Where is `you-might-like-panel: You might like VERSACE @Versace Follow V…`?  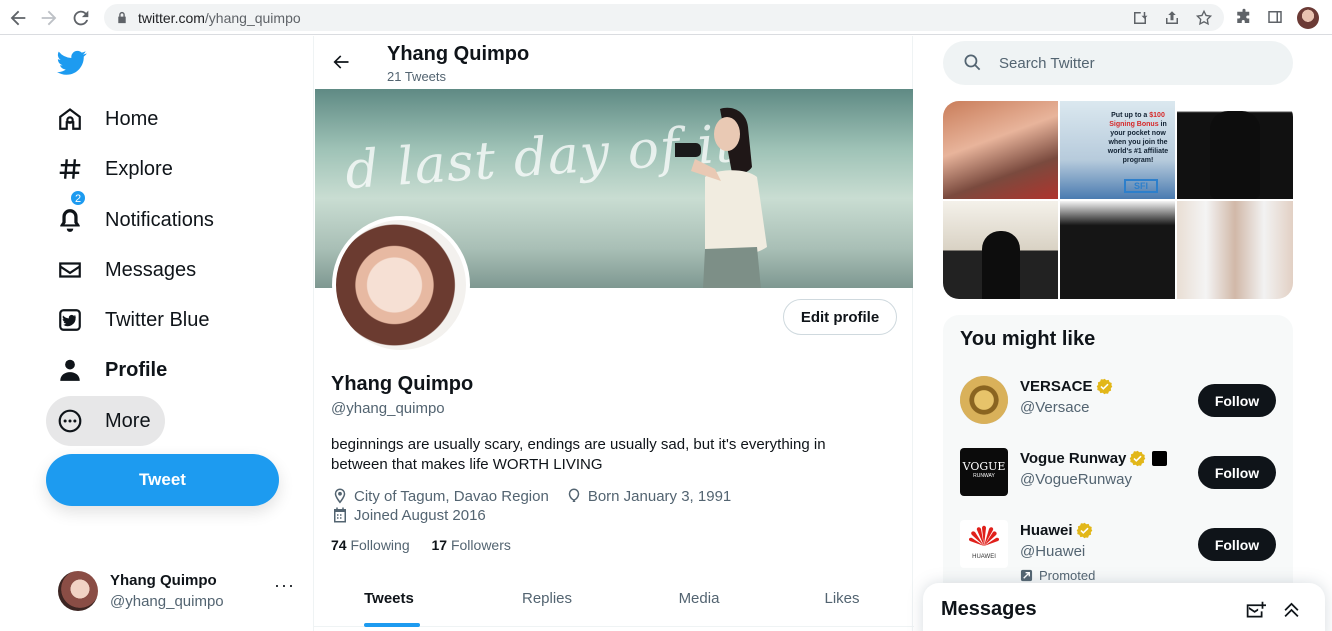
you-might-like-panel: You might like VERSACE @Versace Follow V… is located at coordinates (1118, 460).